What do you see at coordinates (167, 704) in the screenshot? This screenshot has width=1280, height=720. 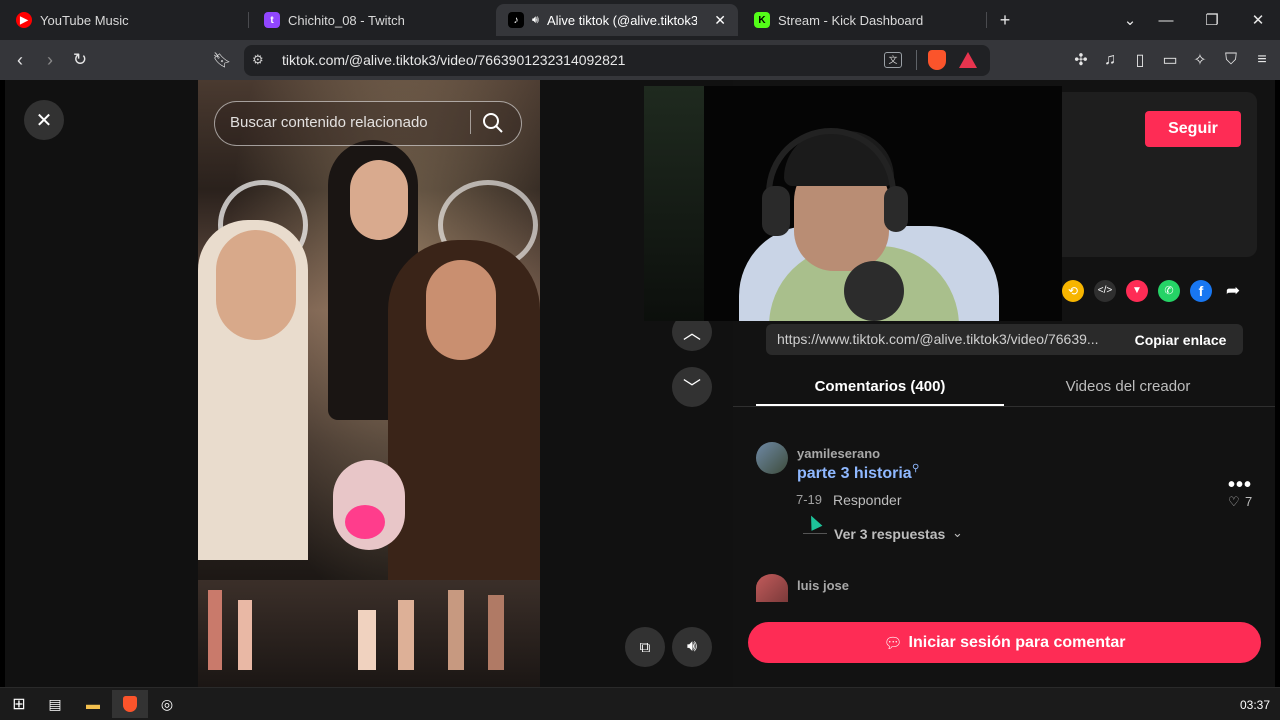 I see `obs-icon: ◎` at bounding box center [167, 704].